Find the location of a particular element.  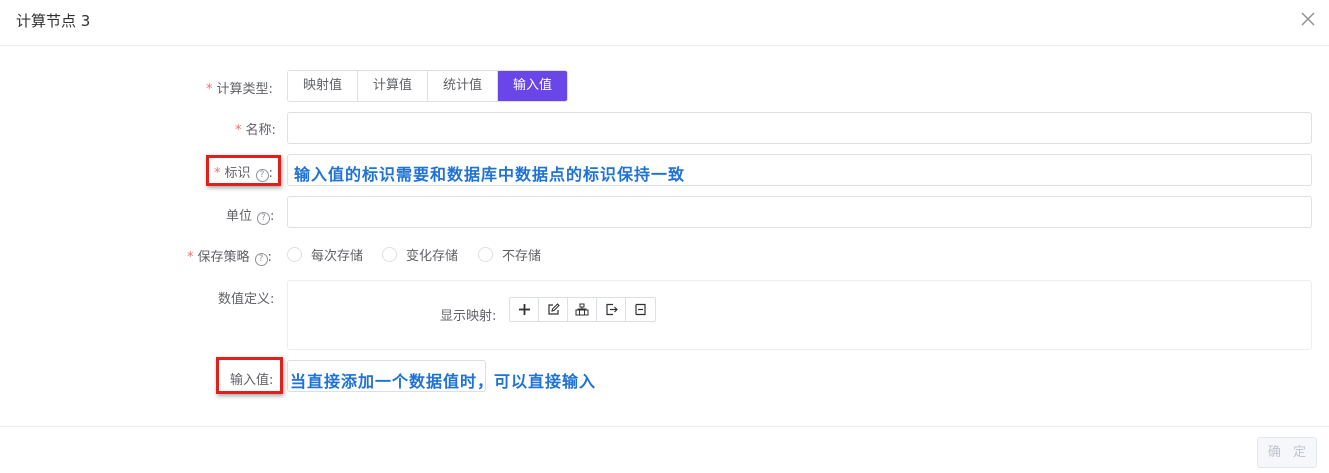

plus-icon is located at coordinates (524, 309).